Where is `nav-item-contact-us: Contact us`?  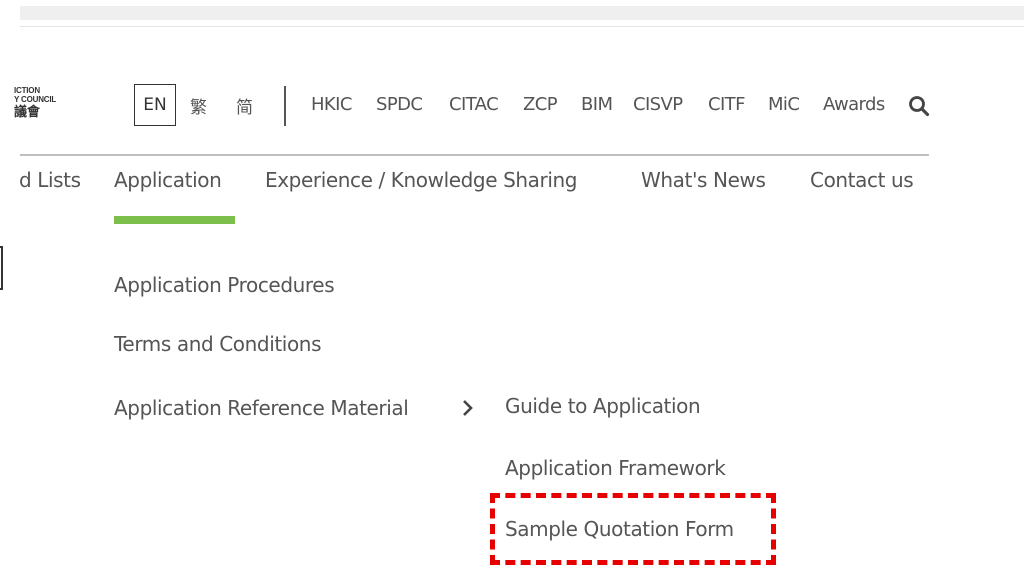
nav-item-contact-us: Contact us is located at coordinates (862, 180).